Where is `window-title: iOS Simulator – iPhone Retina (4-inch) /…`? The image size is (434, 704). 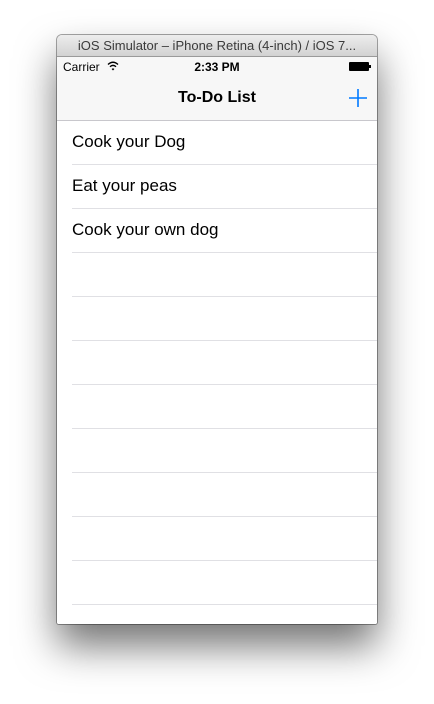
window-title: iOS Simulator – iPhone Retina (4-inch) /… is located at coordinates (217, 46).